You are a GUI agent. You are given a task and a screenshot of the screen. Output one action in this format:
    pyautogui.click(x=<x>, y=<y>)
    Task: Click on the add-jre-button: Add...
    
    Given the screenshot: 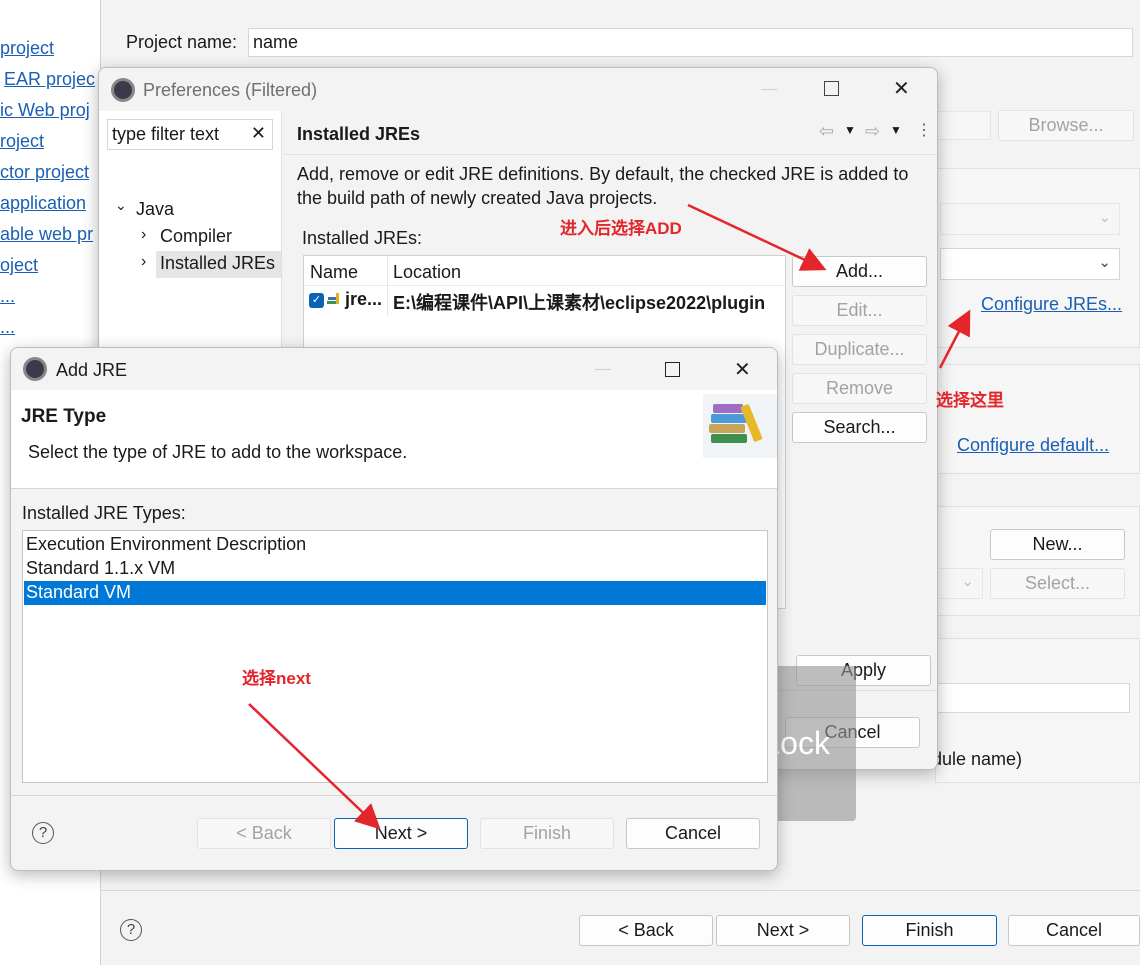 What is the action you would take?
    pyautogui.click(x=859, y=271)
    